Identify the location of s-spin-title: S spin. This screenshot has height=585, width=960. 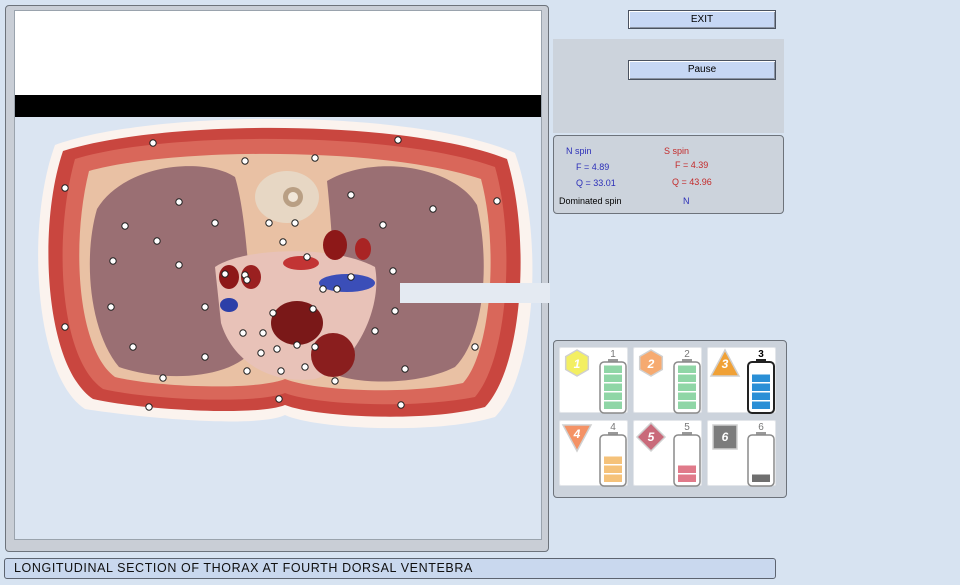
(677, 151).